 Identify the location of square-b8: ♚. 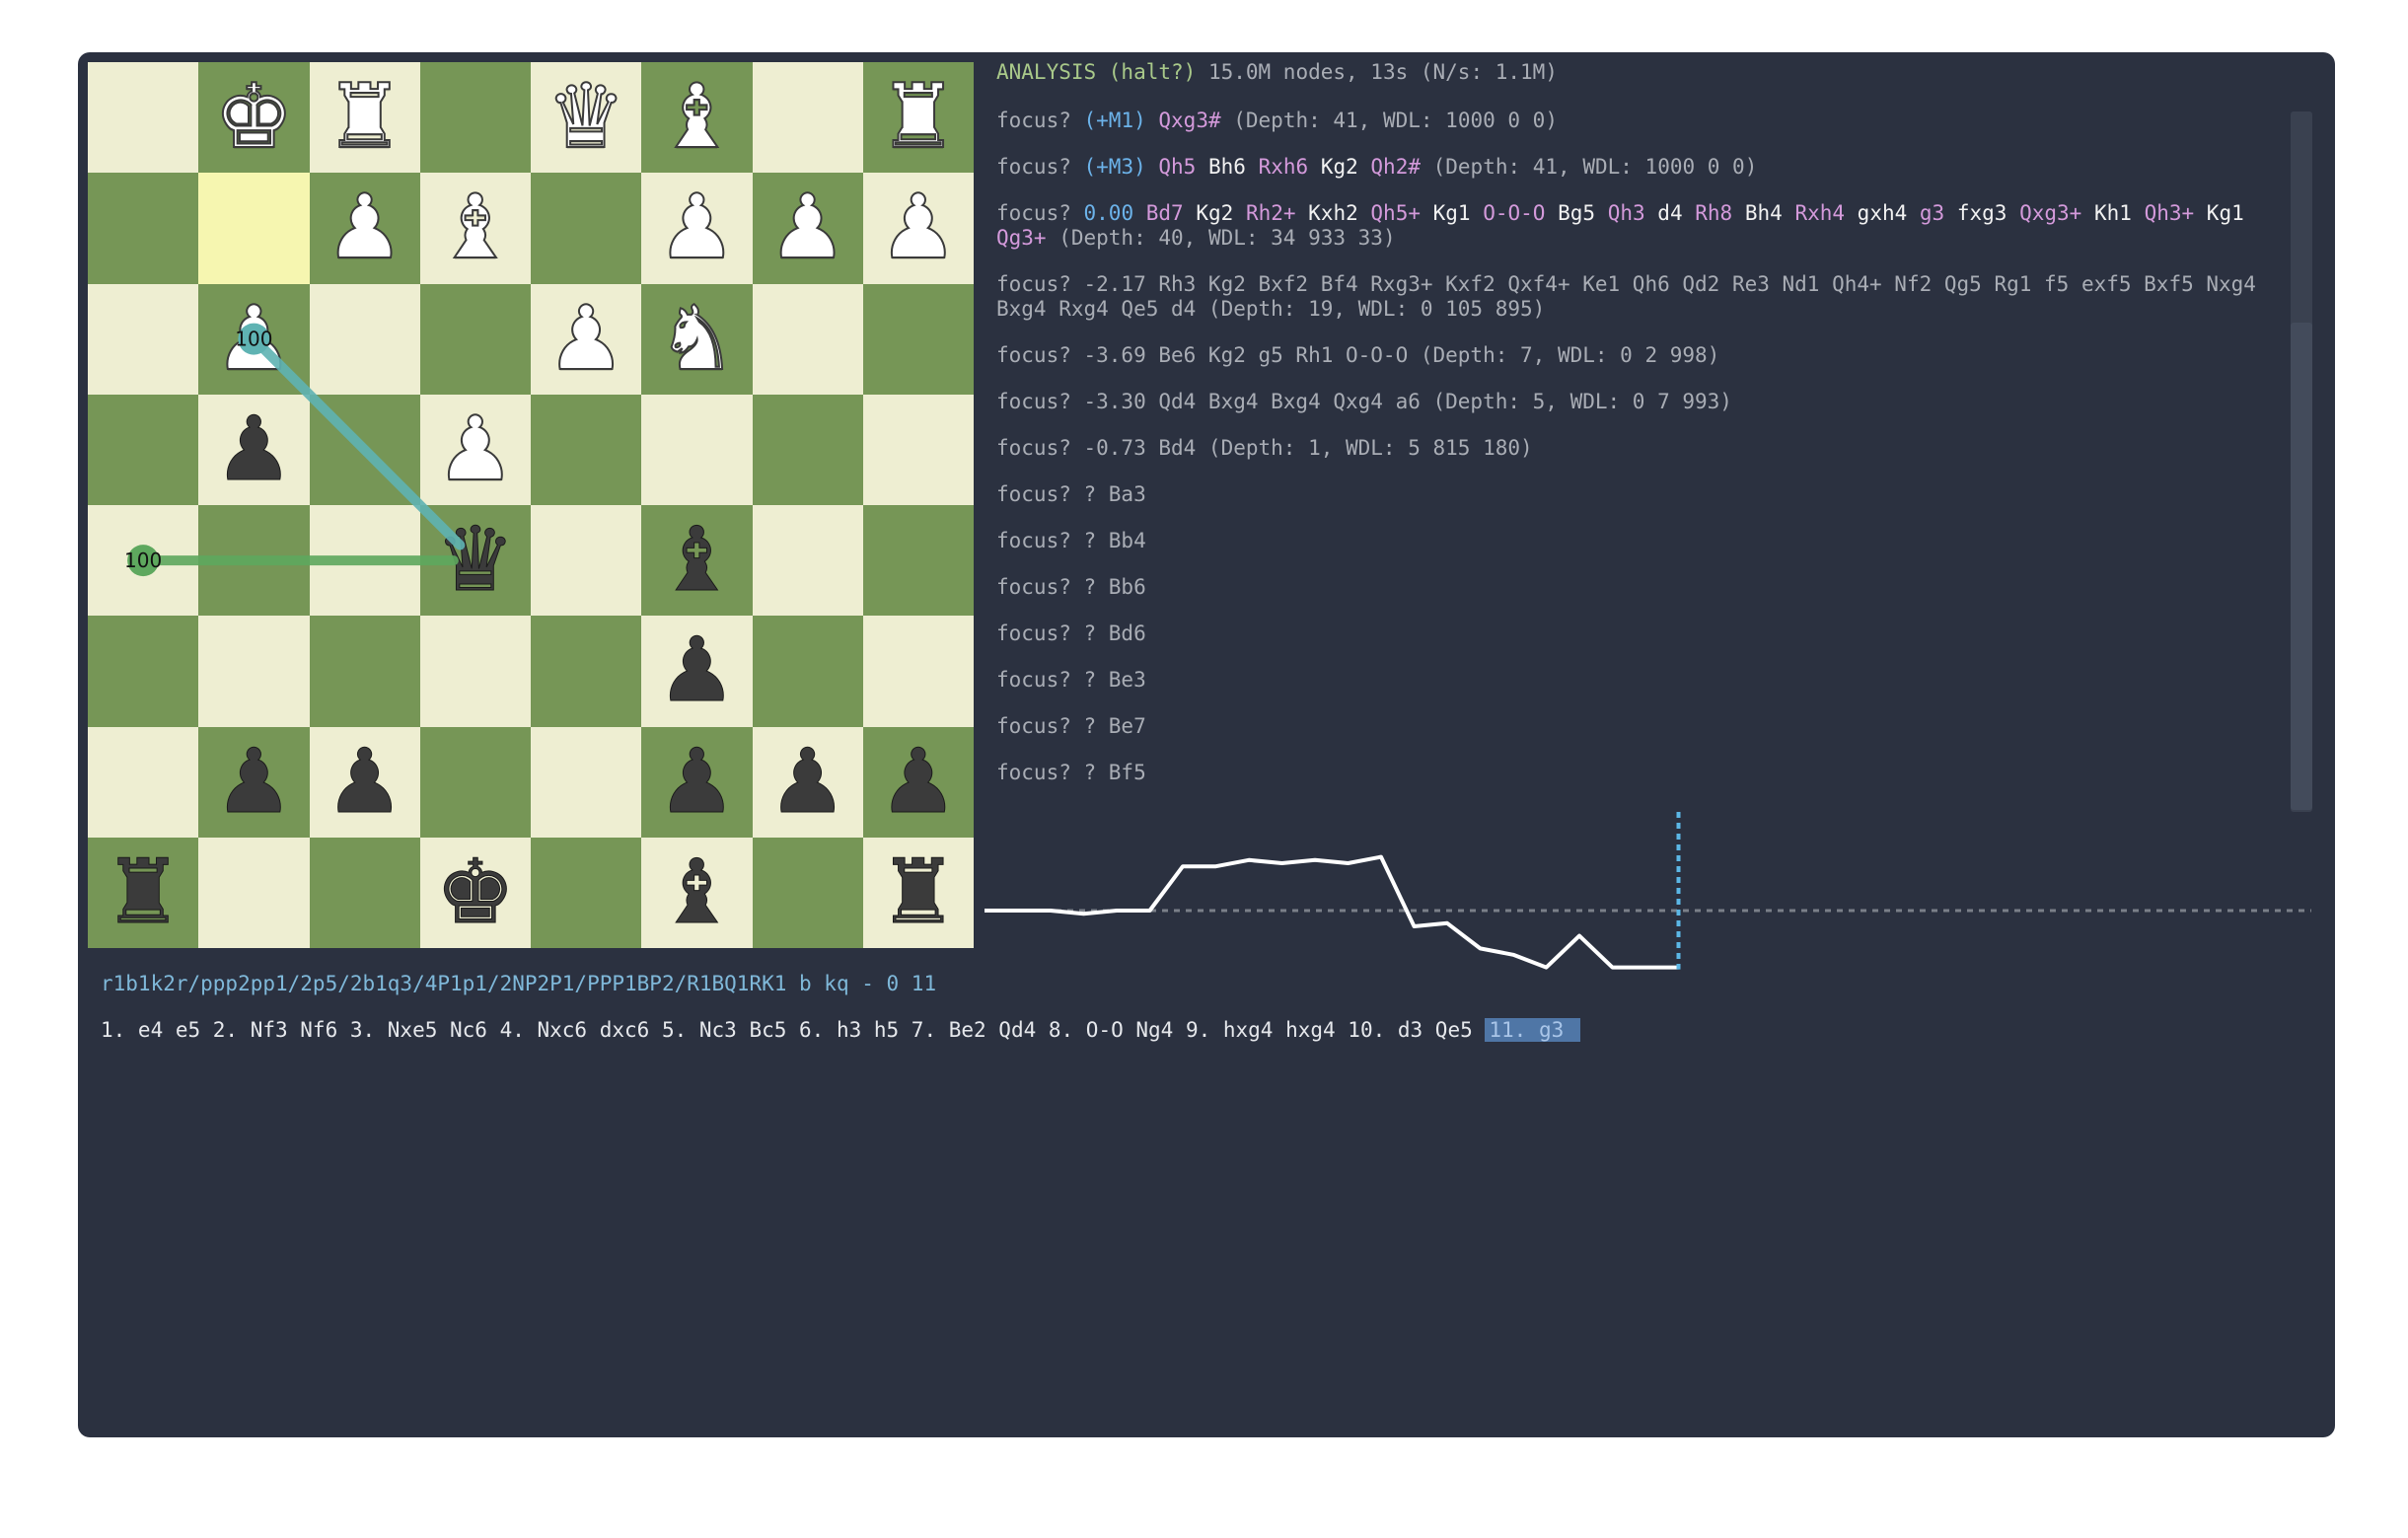
(254, 118).